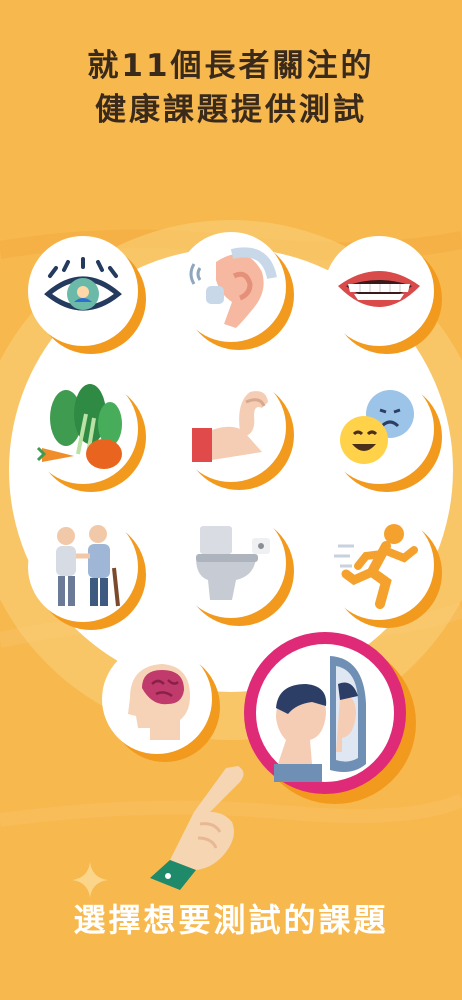 The height and width of the screenshot is (1000, 462). I want to click on topic-eye, so click(83, 291).